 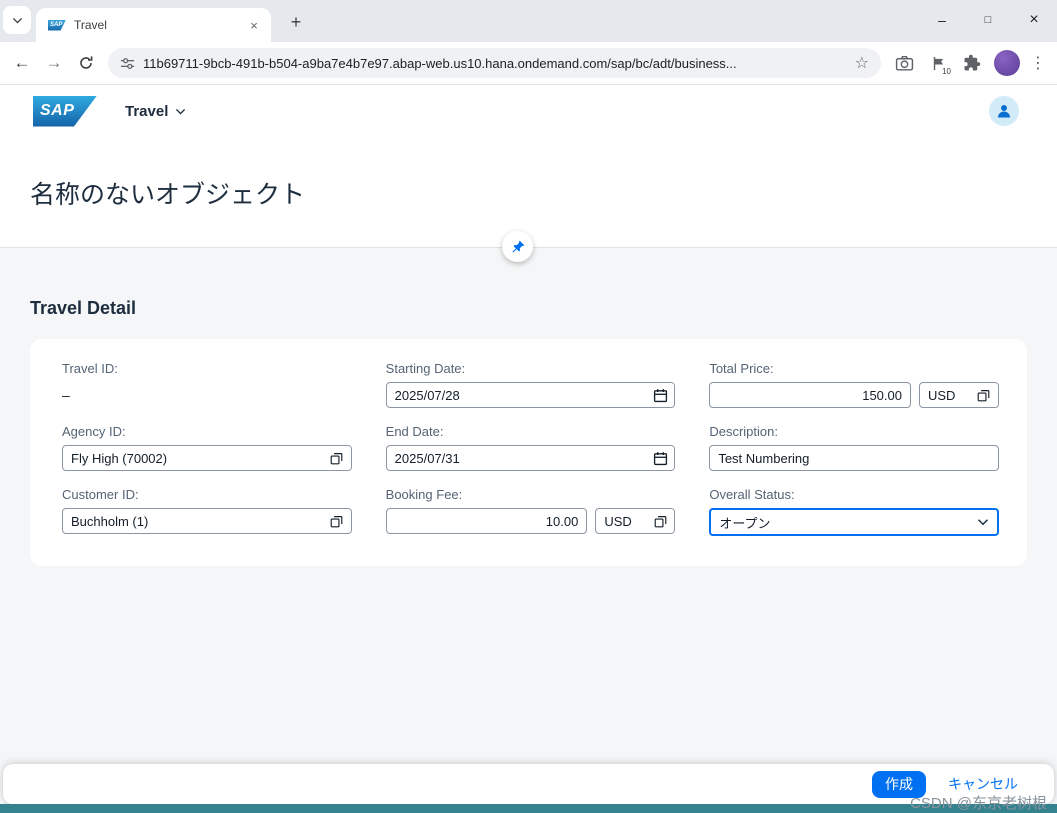 I want to click on reload-button, so click(x=86, y=63).